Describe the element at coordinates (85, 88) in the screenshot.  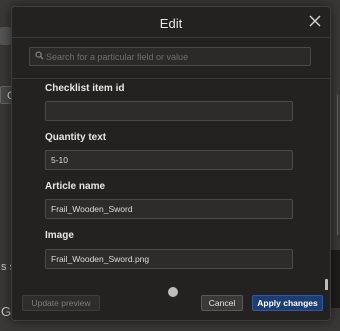
I see `field-label: Checklist item id` at that location.